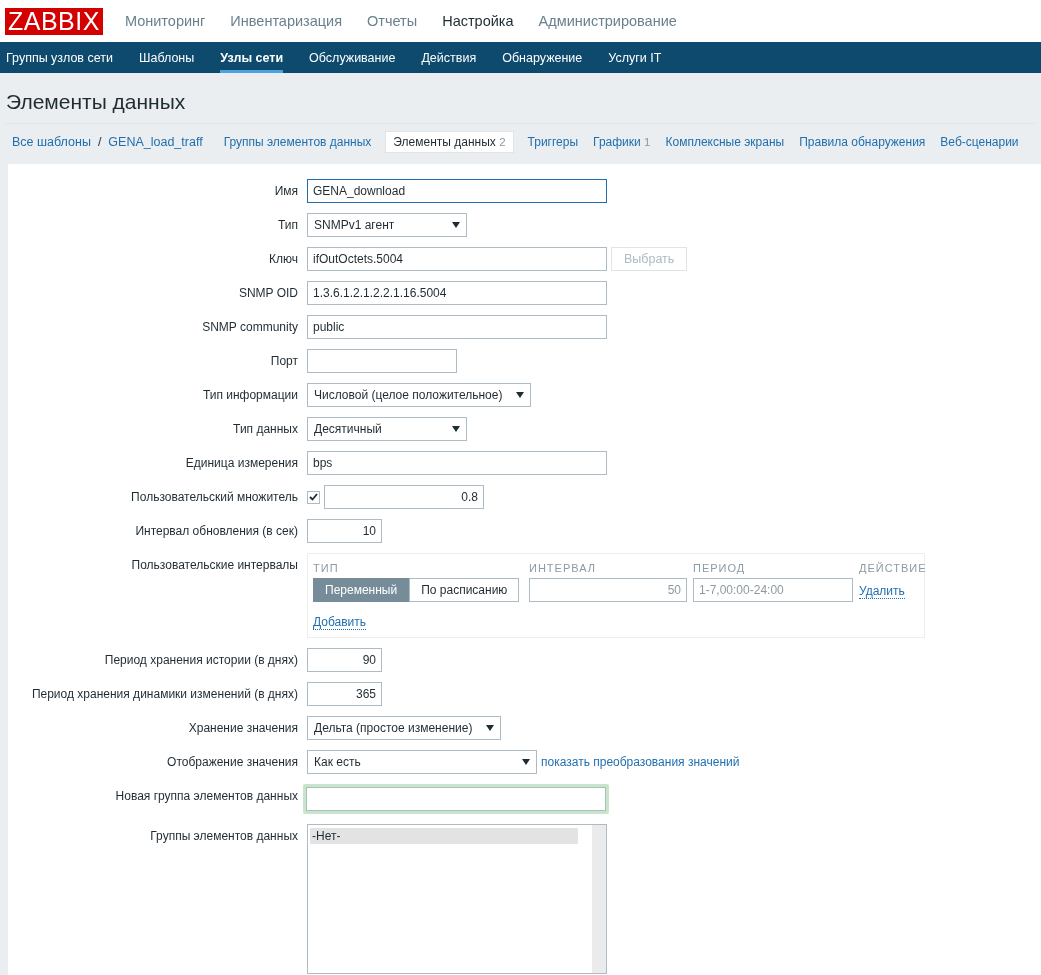 This screenshot has width=1041, height=975. Describe the element at coordinates (249, 395) in the screenshot. I see `field-label: Тип информации` at that location.